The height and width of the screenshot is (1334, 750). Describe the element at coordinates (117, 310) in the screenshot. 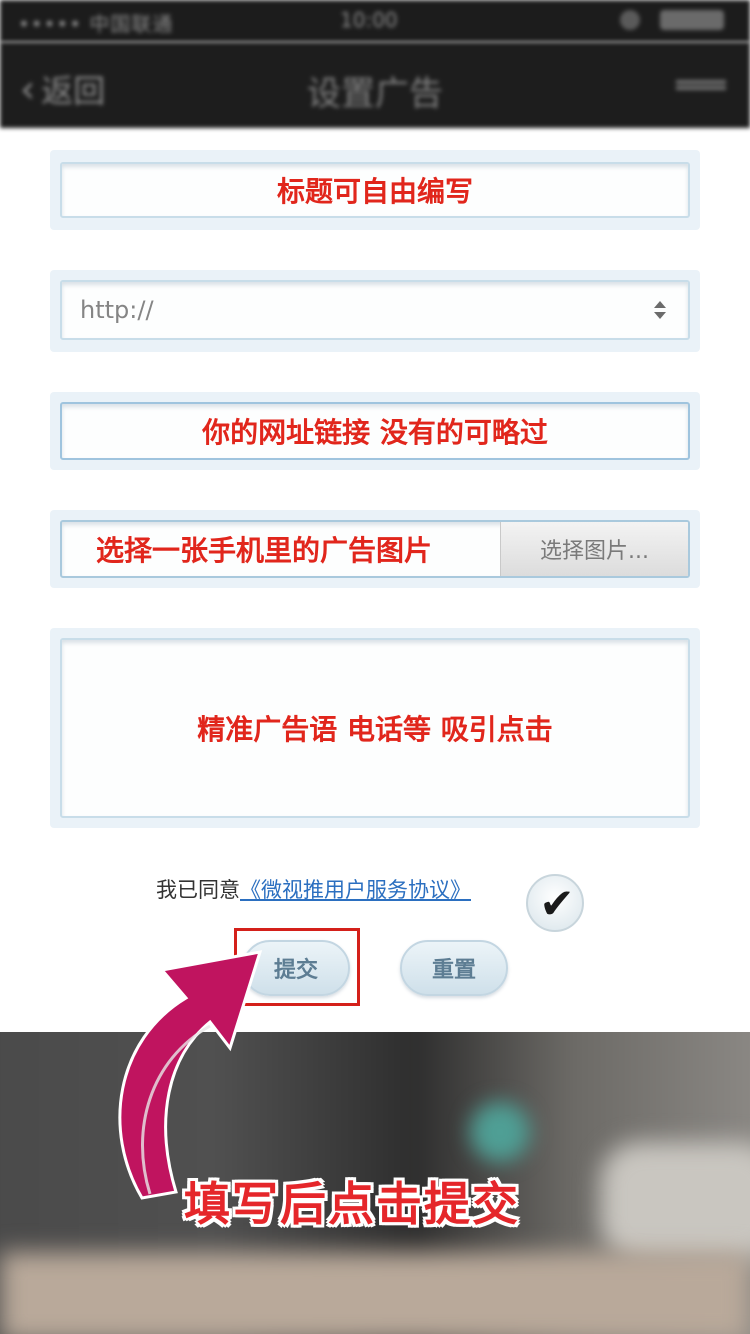

I see `url-select-value: http://` at that location.